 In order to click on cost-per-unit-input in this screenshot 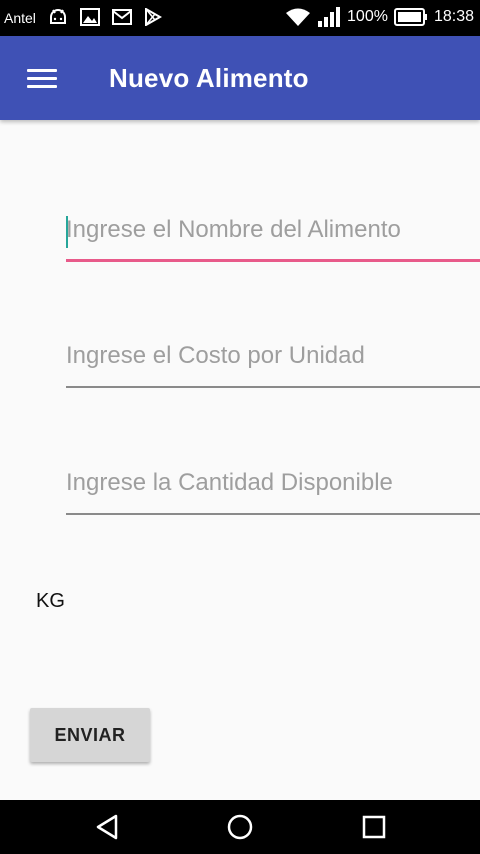, I will do `click(273, 362)`.